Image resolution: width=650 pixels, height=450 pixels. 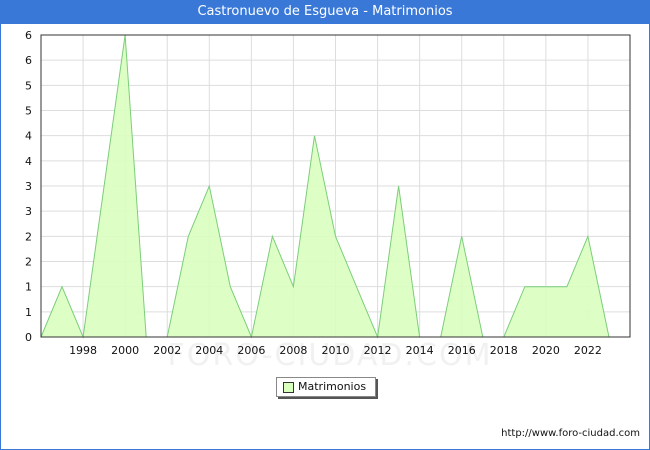 I want to click on x-tick-label: 2004, so click(x=209, y=350).